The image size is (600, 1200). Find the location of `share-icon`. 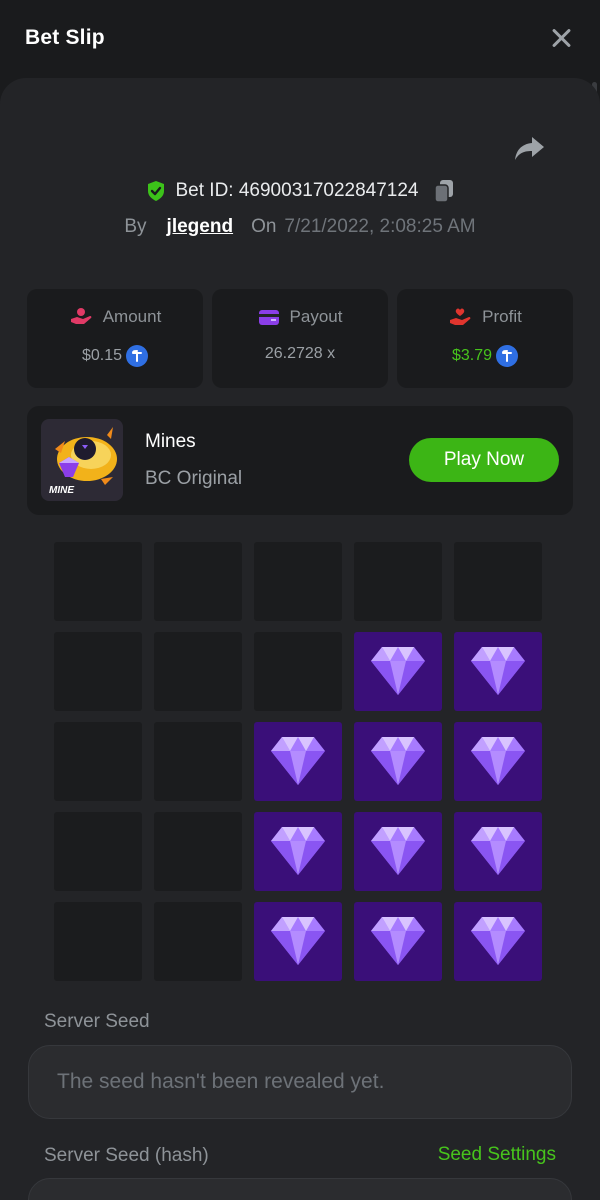

share-icon is located at coordinates (529, 149).